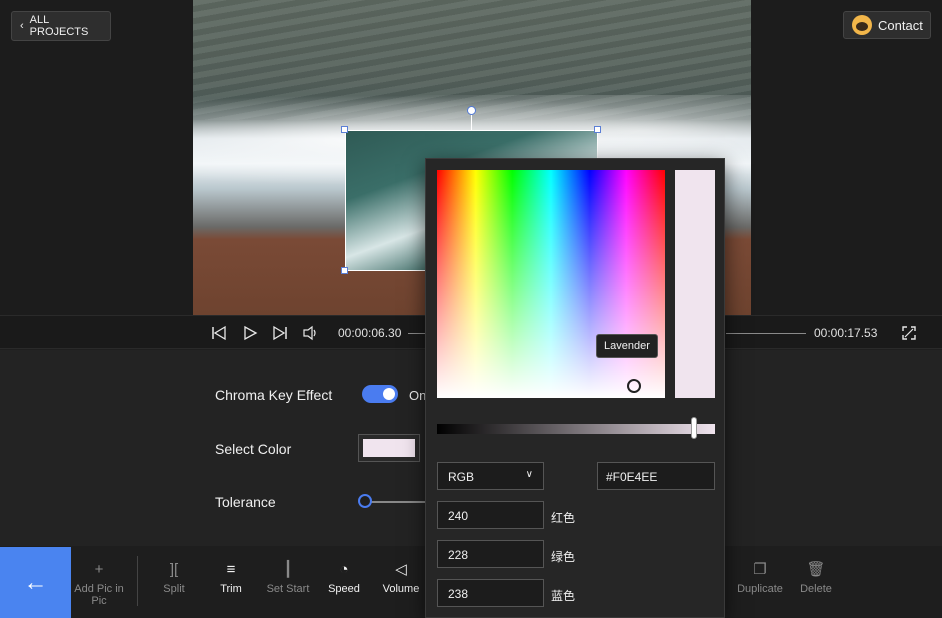 Image resolution: width=942 pixels, height=618 pixels. What do you see at coordinates (529, 474) in the screenshot?
I see `chevron-down-icon: ∨` at bounding box center [529, 474].